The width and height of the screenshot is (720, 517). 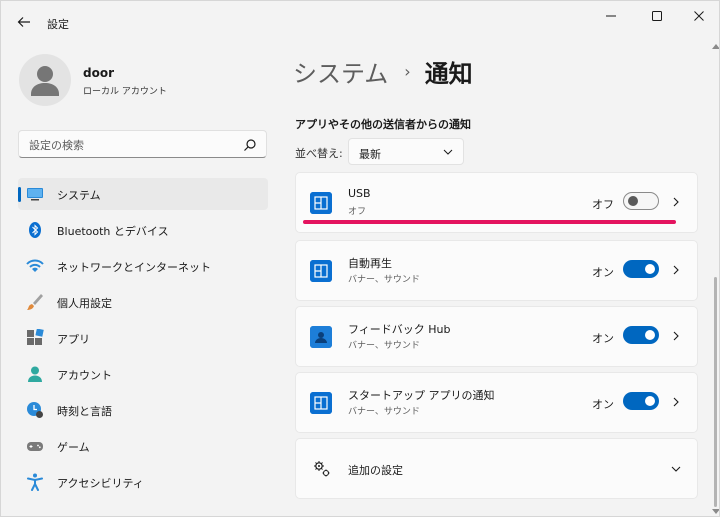 I want to click on search-icon, so click(x=250, y=145).